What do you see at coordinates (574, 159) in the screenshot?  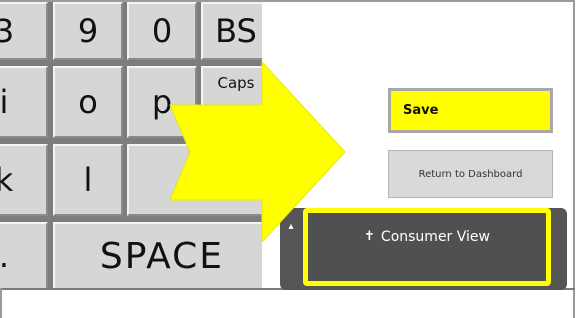 I see `window-right-border` at bounding box center [574, 159].